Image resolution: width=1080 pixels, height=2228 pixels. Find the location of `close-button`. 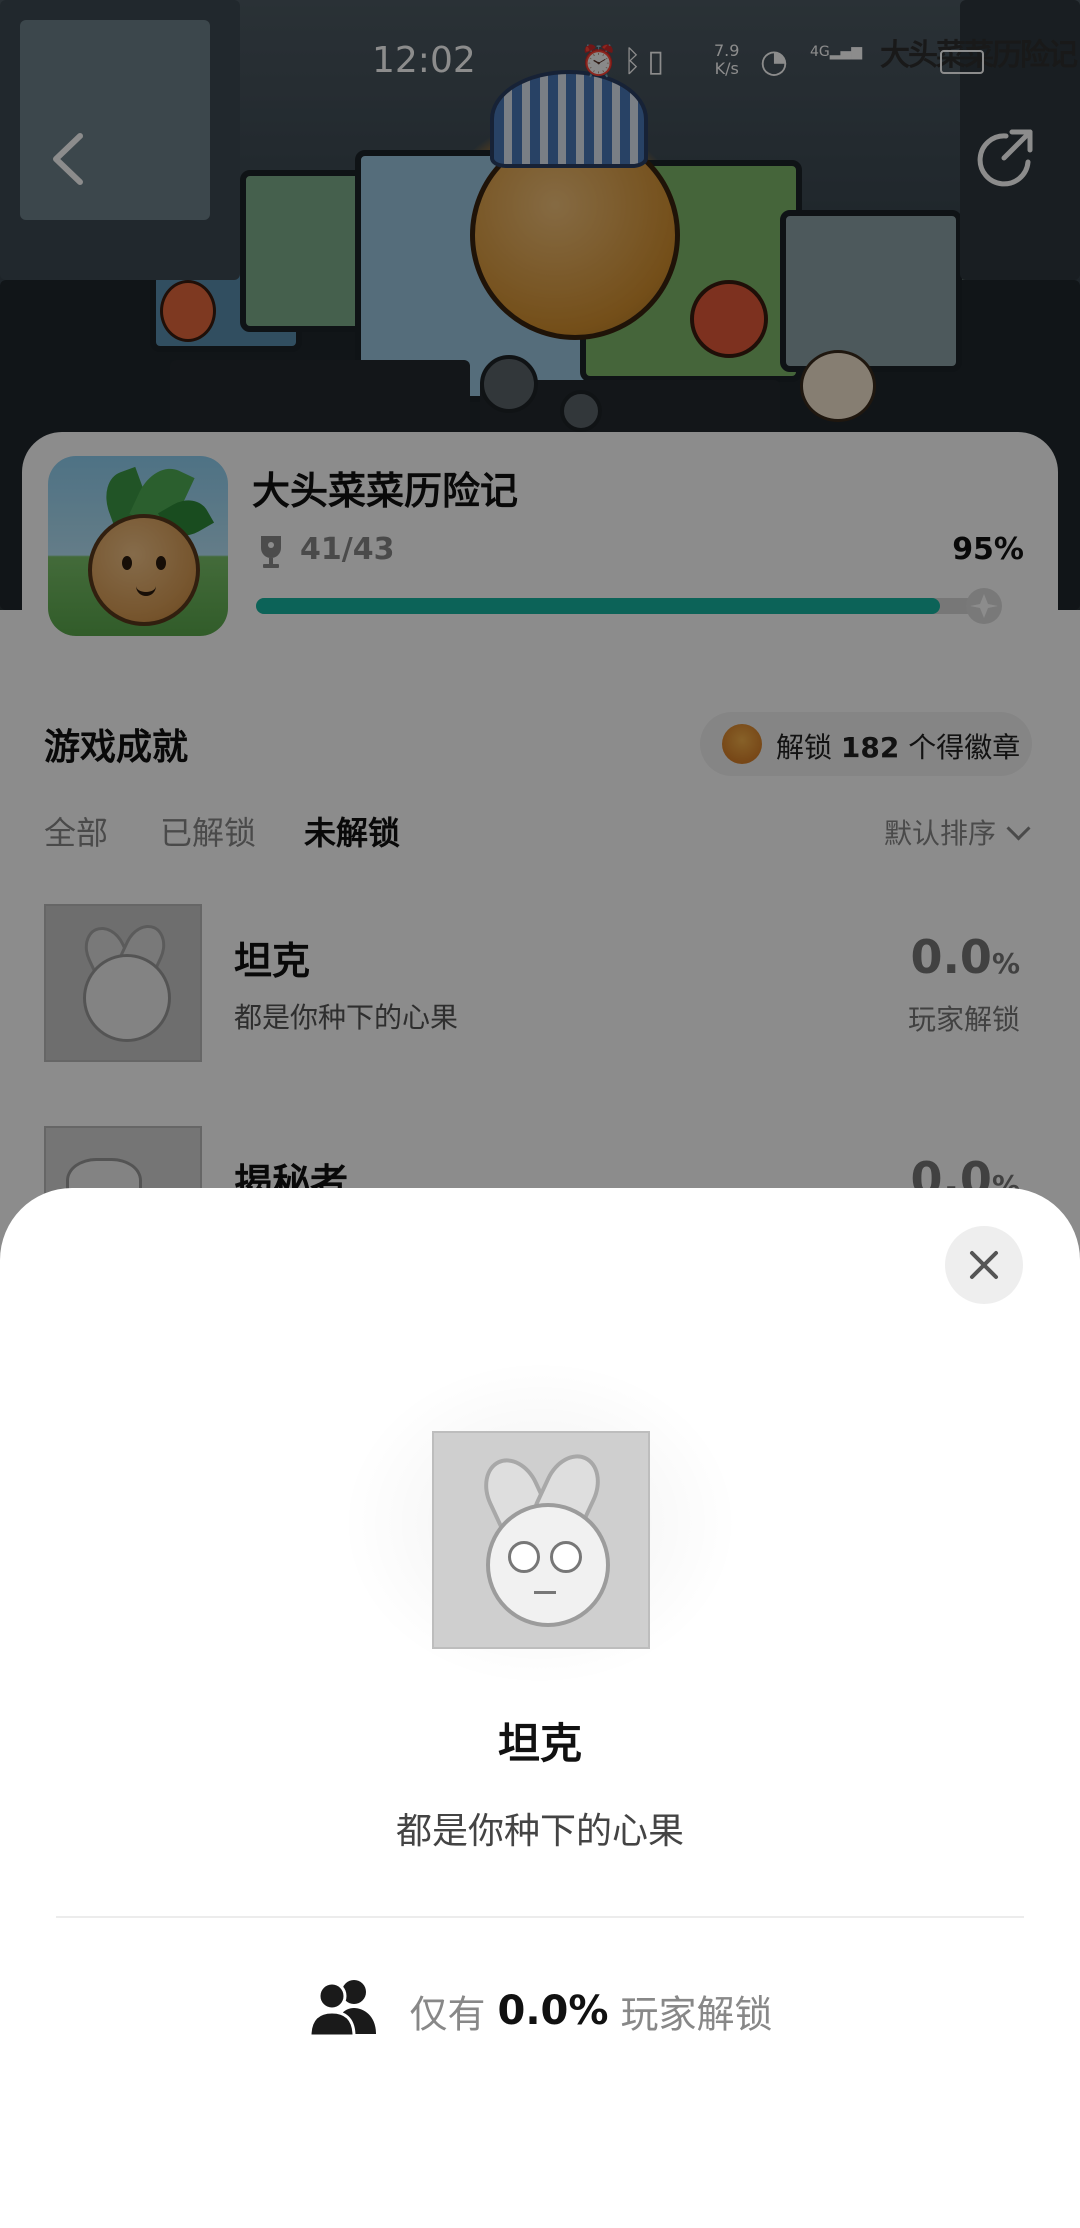

close-button is located at coordinates (984, 1265).